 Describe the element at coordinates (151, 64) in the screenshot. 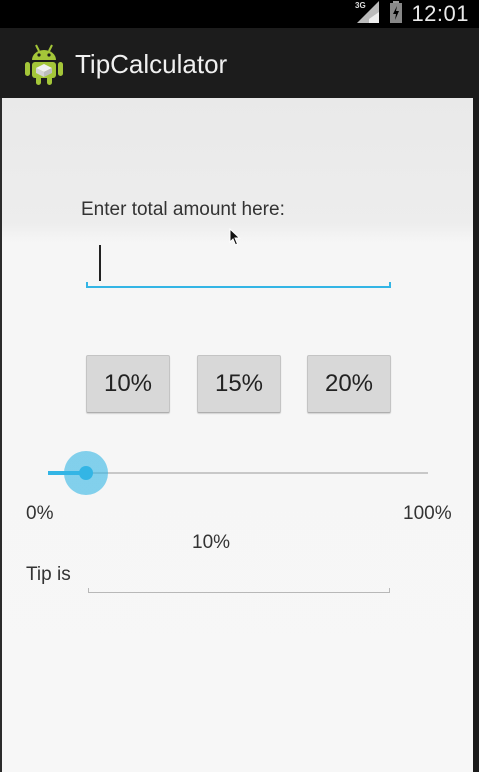

I see `app-title: TipCalculator` at that location.